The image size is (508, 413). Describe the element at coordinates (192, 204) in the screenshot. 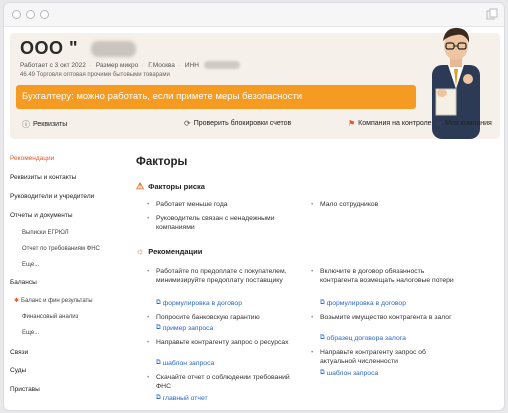

I see `risk-text: Работает меньше года` at that location.